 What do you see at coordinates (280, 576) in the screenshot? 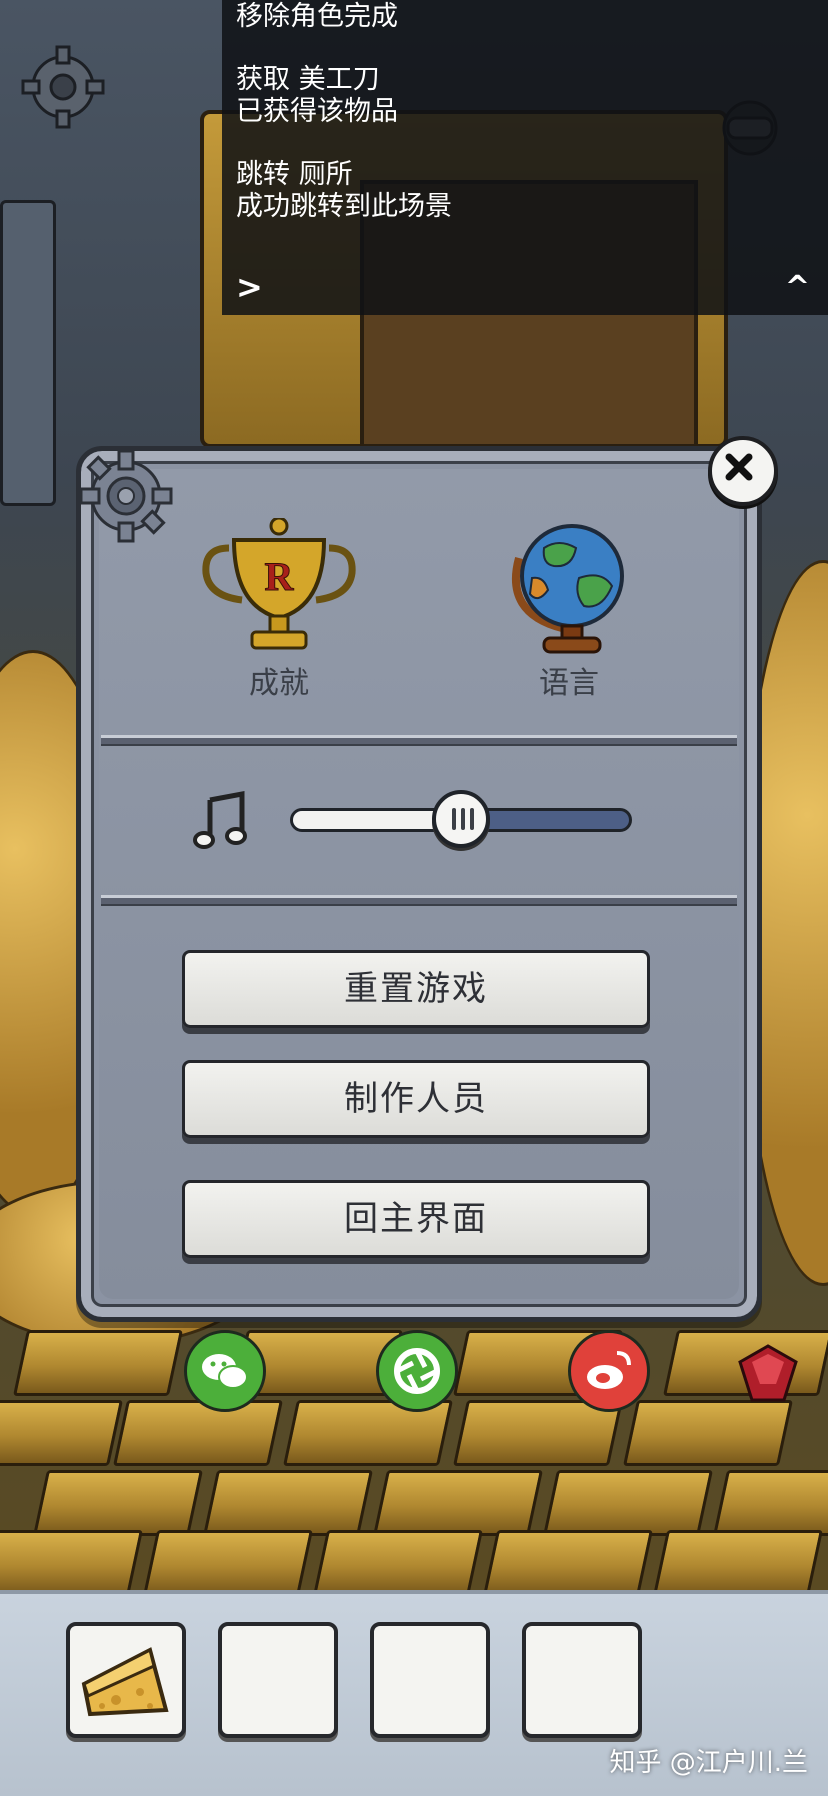
I see `svg-text: R` at bounding box center [280, 576].